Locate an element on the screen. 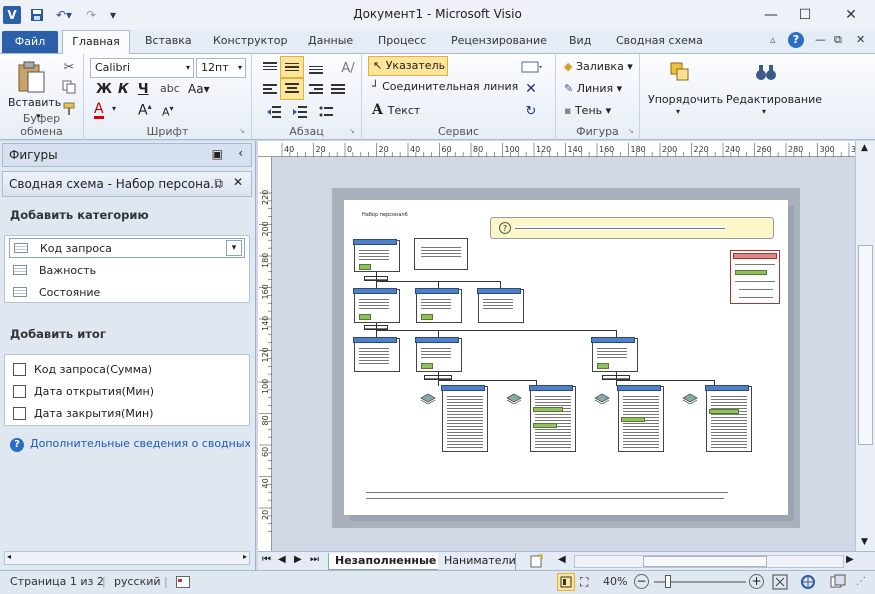  editing-group: Редактирование ▾ is located at coordinates (770, 97).